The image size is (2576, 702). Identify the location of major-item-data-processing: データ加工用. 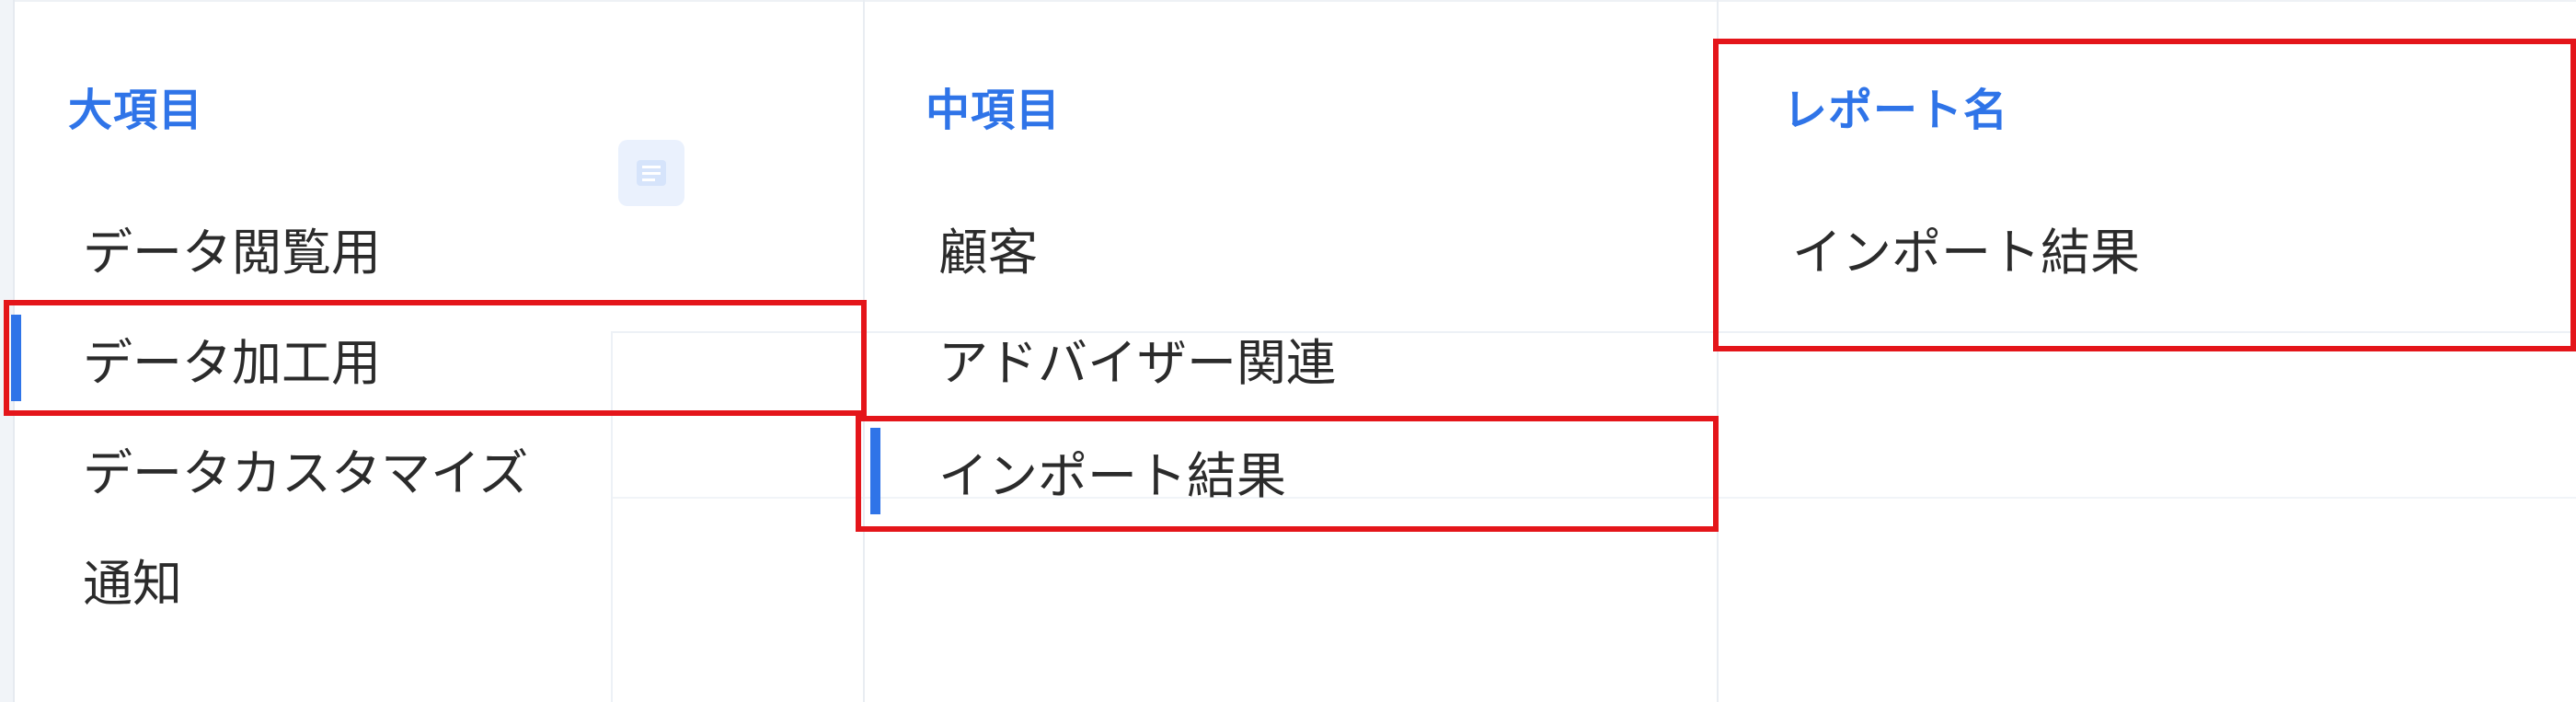
(423, 358).